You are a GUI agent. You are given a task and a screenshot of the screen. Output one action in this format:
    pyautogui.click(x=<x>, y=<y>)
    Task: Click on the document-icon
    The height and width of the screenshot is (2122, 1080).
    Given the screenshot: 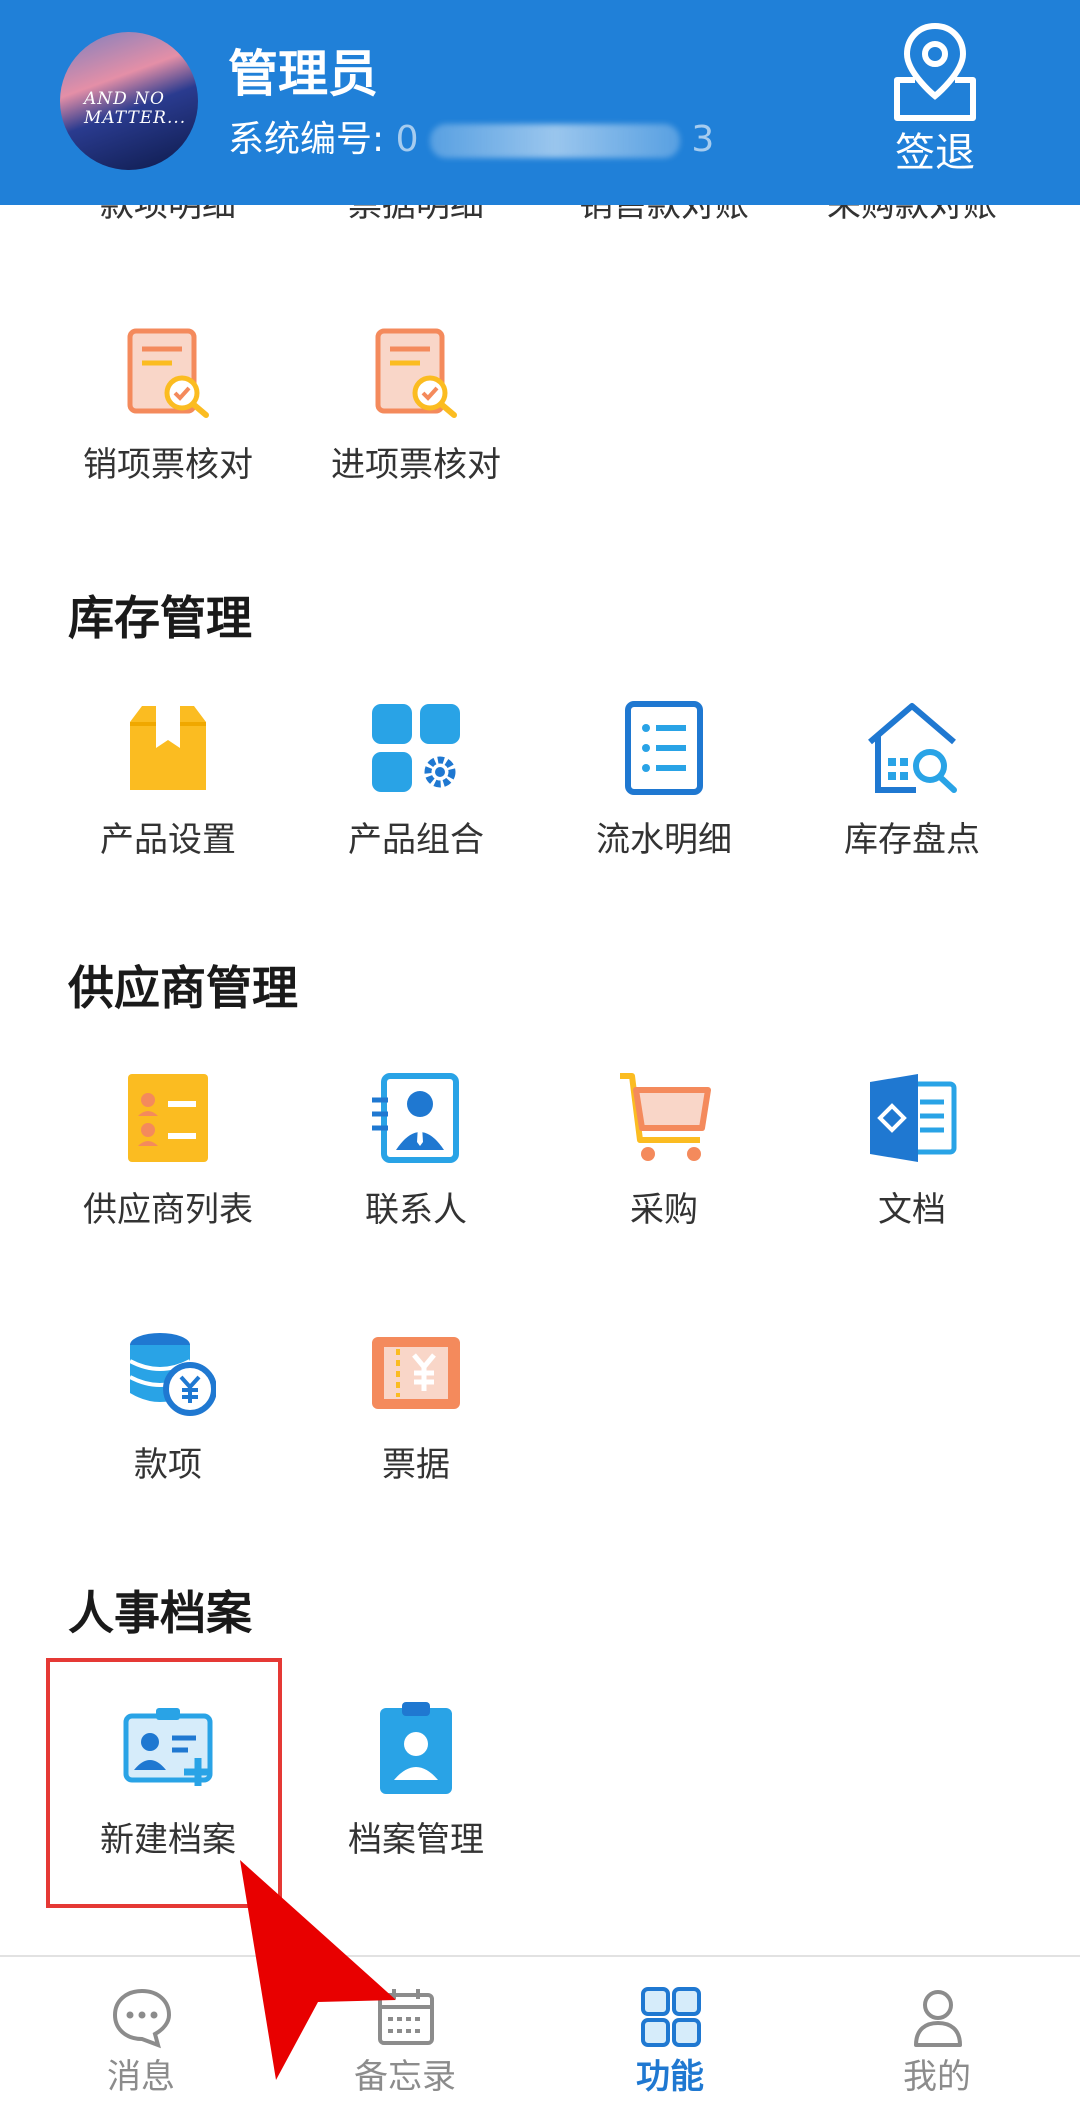 What is the action you would take?
    pyautogui.click(x=913, y=1118)
    